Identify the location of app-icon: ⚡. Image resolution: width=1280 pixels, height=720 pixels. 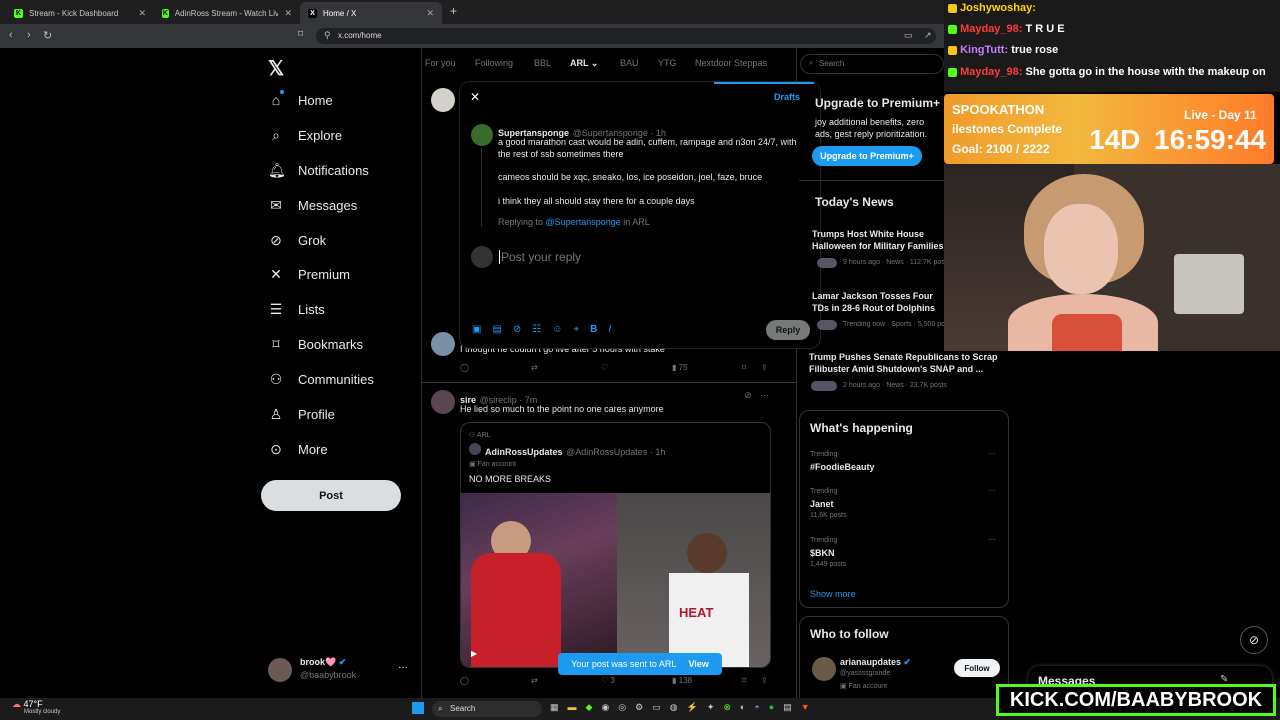
(692, 707).